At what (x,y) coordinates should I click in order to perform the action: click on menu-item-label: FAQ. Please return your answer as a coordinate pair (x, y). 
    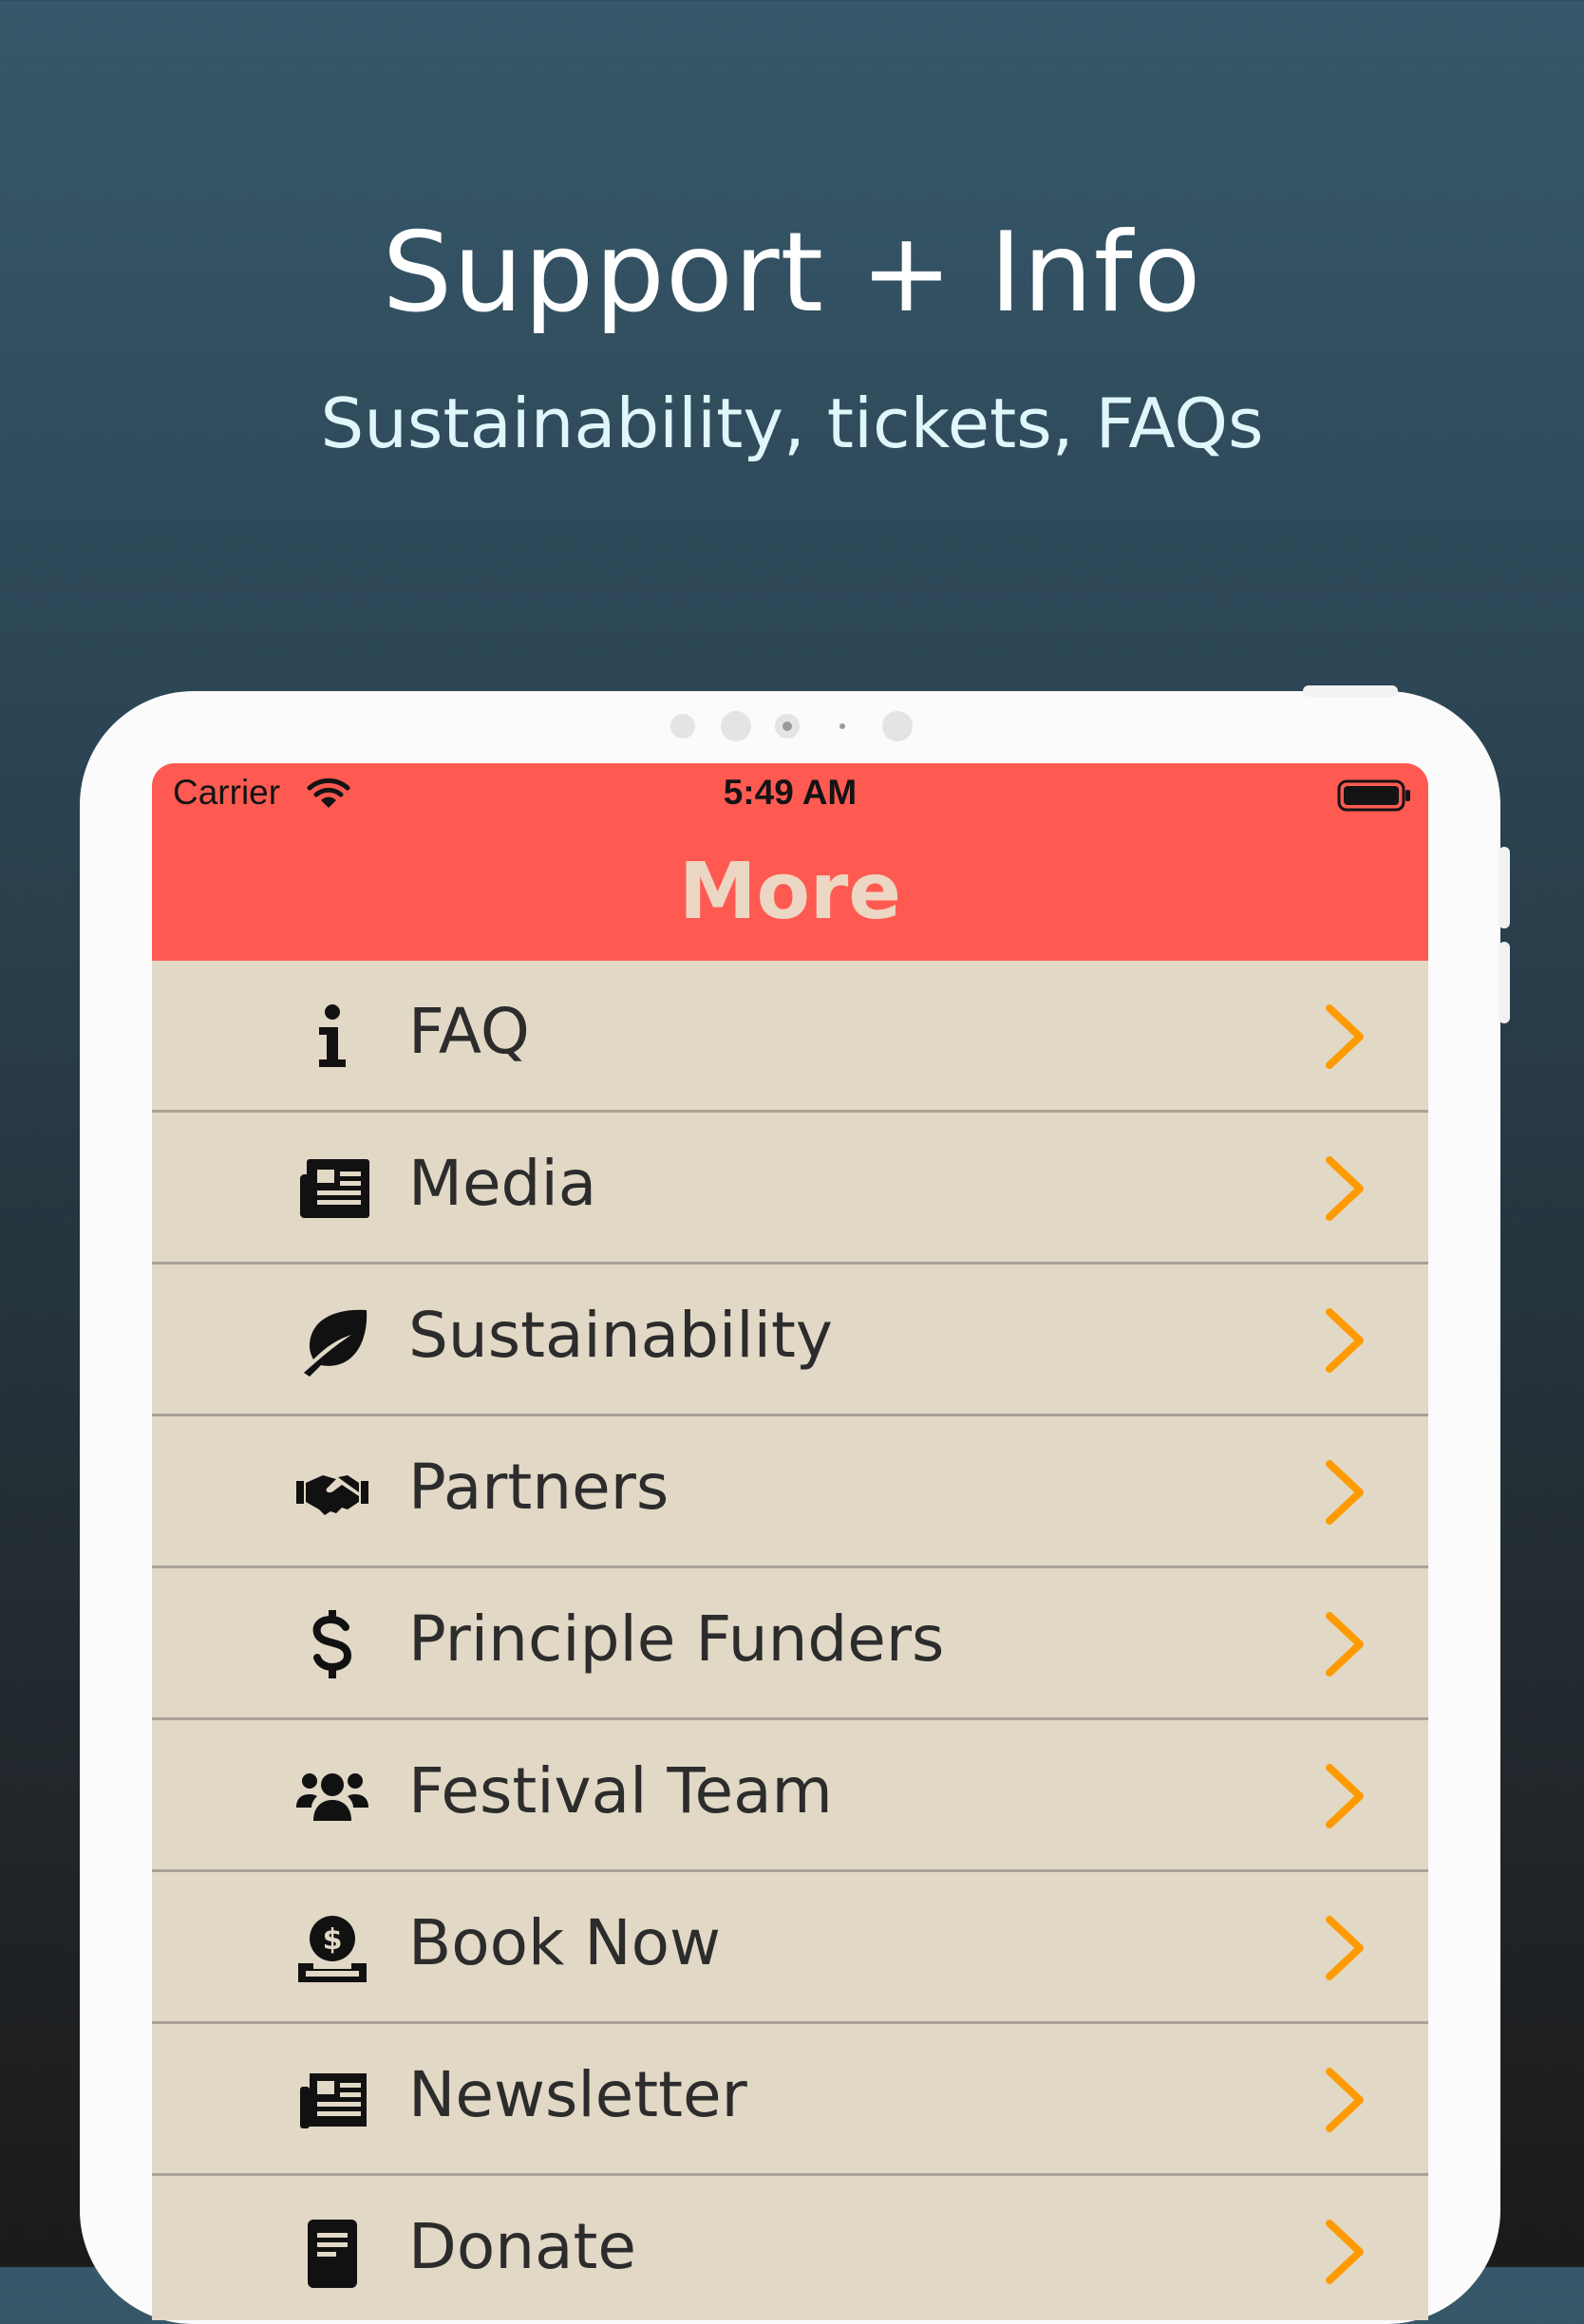
    Looking at the image, I should click on (469, 1031).